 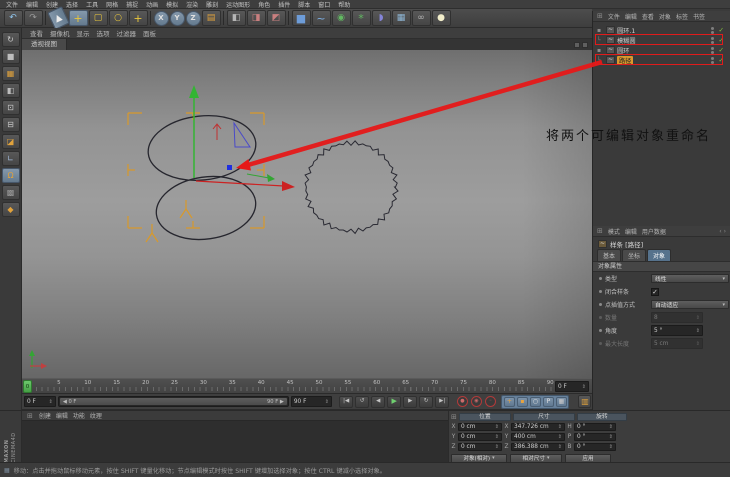 I want to click on viewport-menu-item: 选项, so click(x=103, y=33).